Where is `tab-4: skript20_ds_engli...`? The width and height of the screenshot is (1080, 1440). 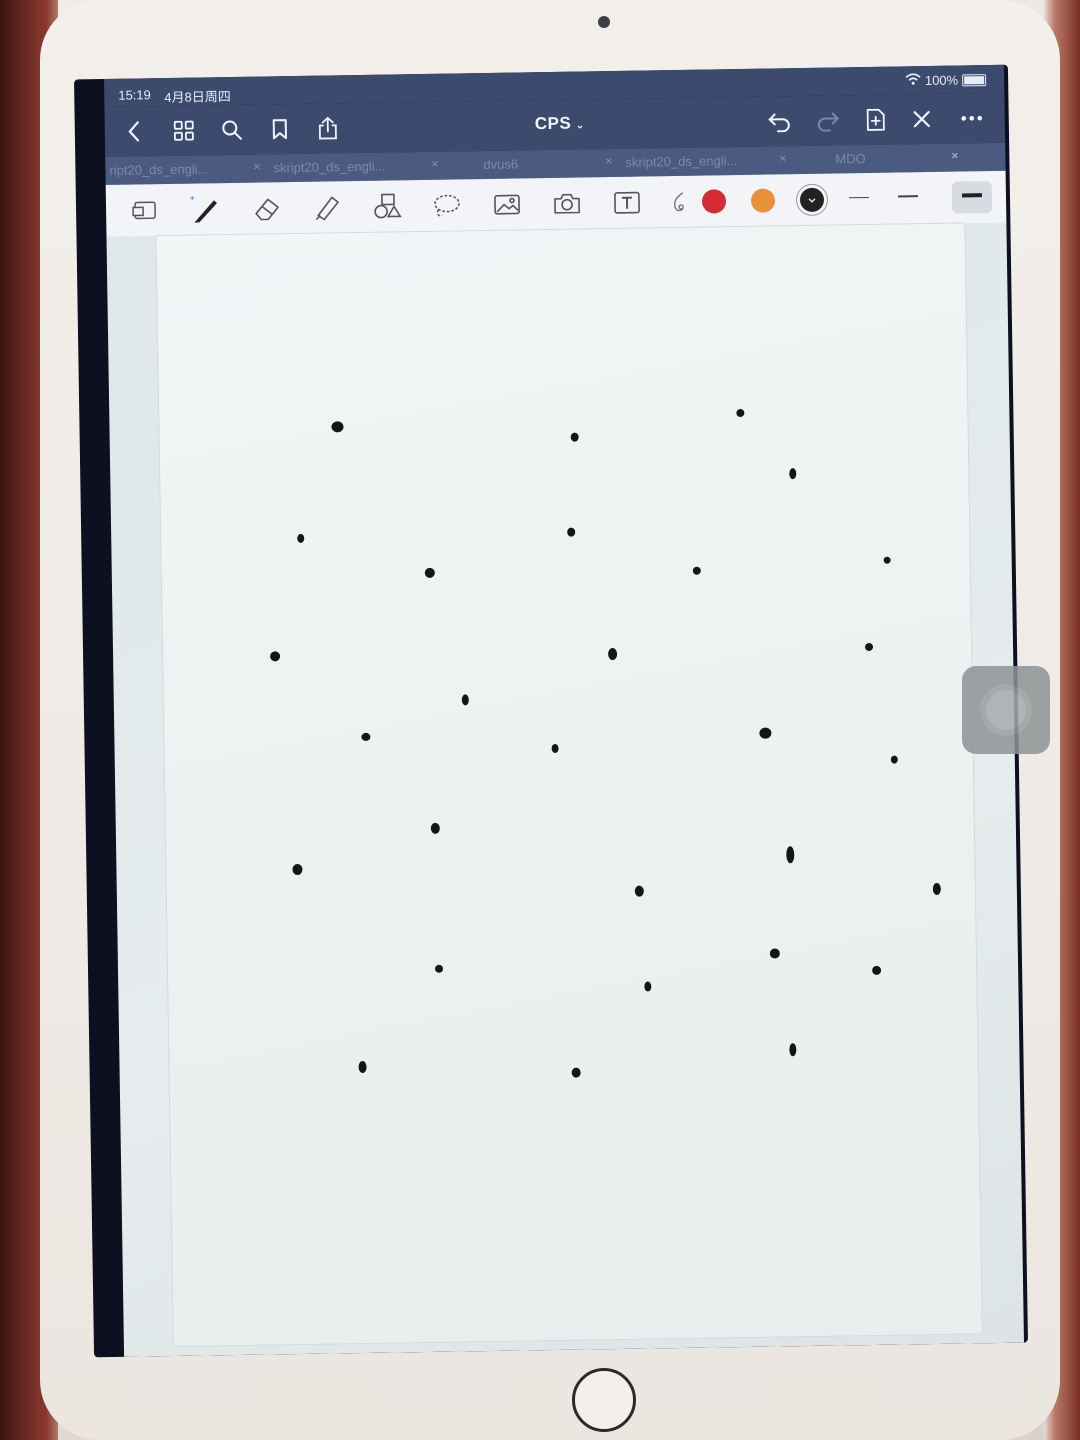
tab-4: skript20_ds_engli... is located at coordinates (681, 161).